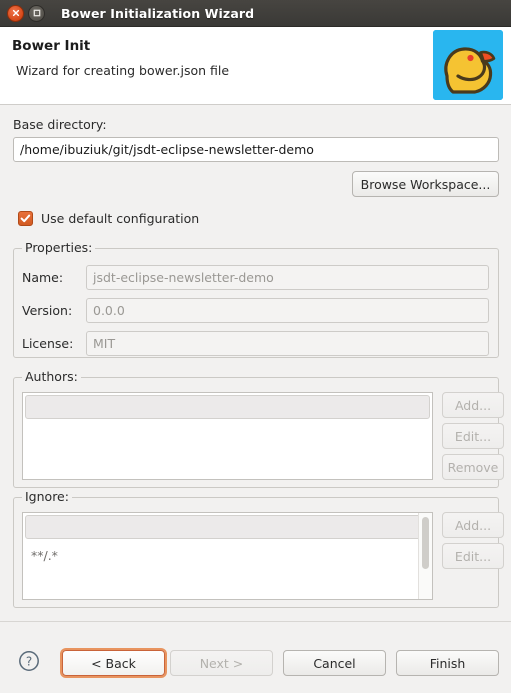 Image resolution: width=511 pixels, height=693 pixels. I want to click on properties-group-label: Properties:, so click(59, 248).